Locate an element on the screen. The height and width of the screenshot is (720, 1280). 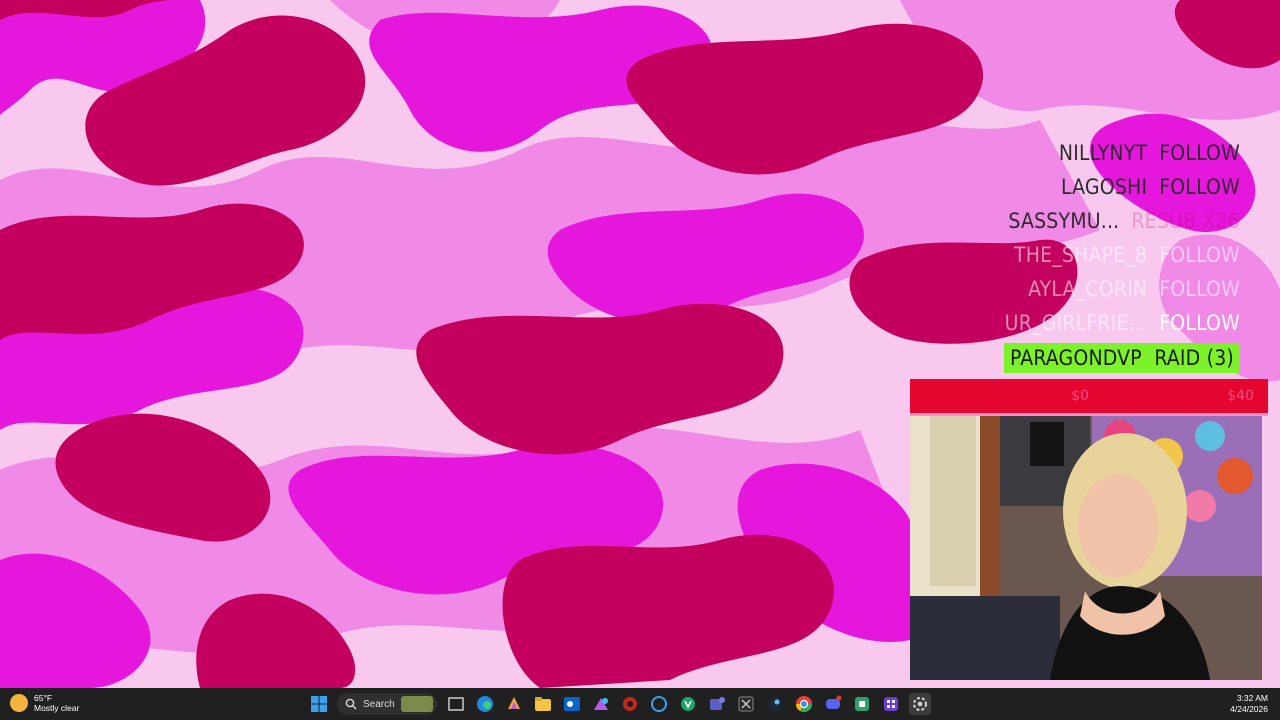
search-input: Search is located at coordinates (387, 704).